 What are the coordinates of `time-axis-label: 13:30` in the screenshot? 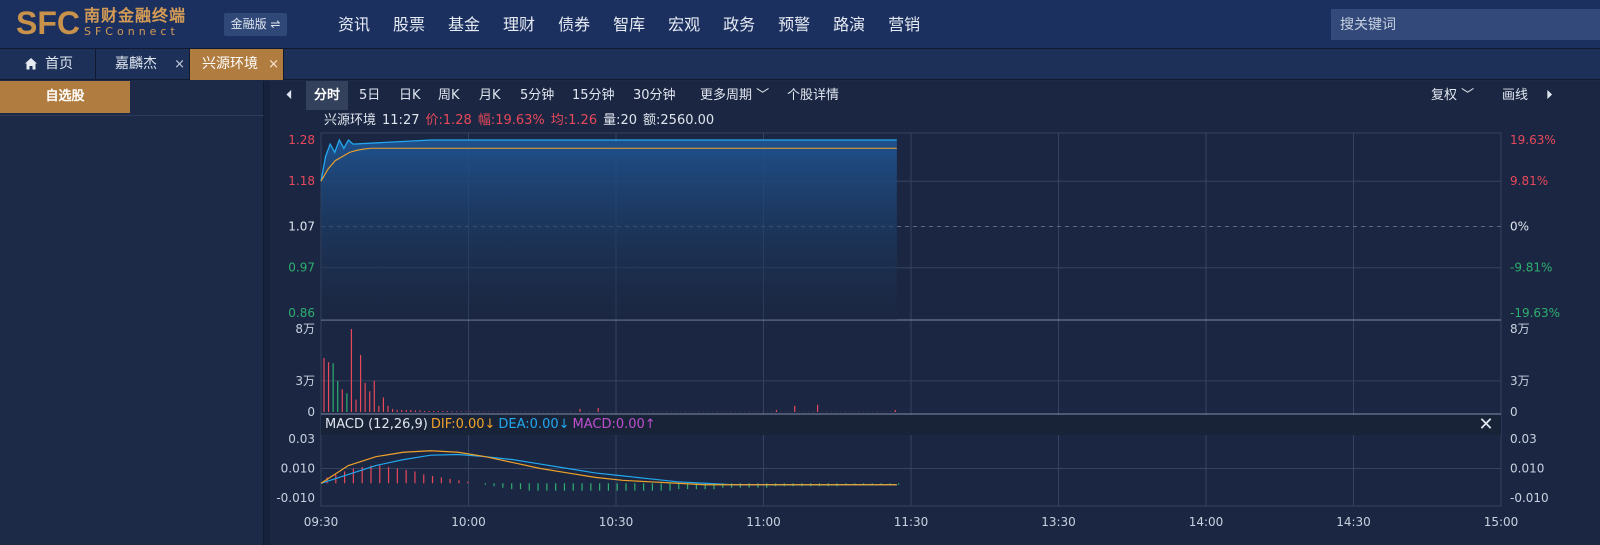 It's located at (1058, 522).